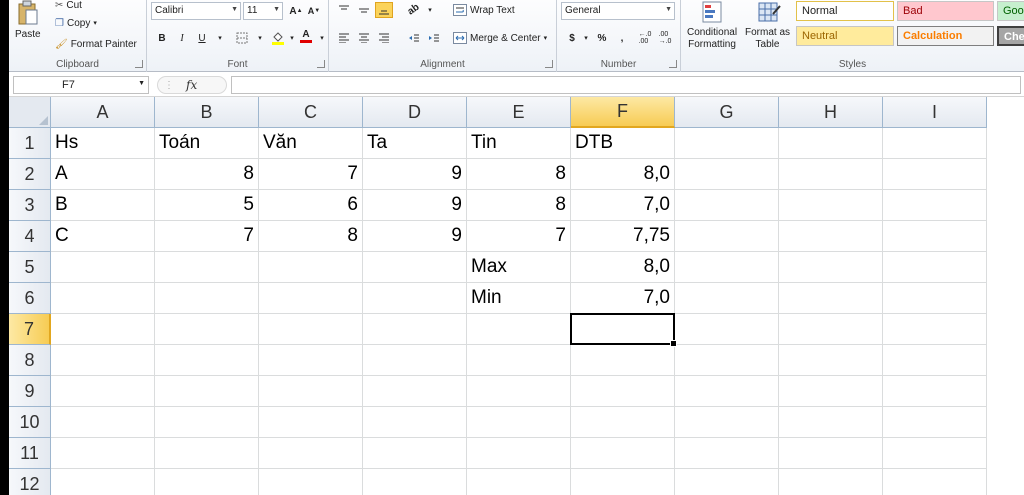 The height and width of the screenshot is (495, 1024). I want to click on italic-button: I, so click(182, 38).